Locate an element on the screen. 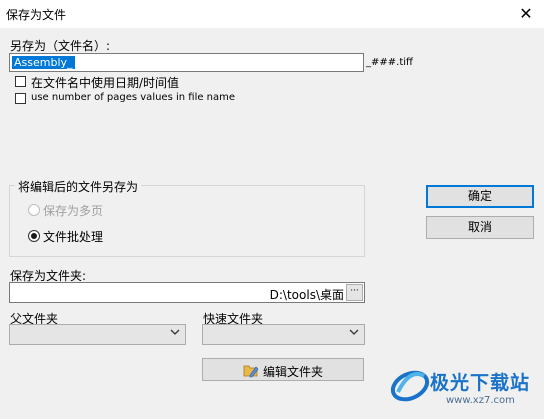 This screenshot has width=544, height=419. save-edited-group is located at coordinates (187, 221).